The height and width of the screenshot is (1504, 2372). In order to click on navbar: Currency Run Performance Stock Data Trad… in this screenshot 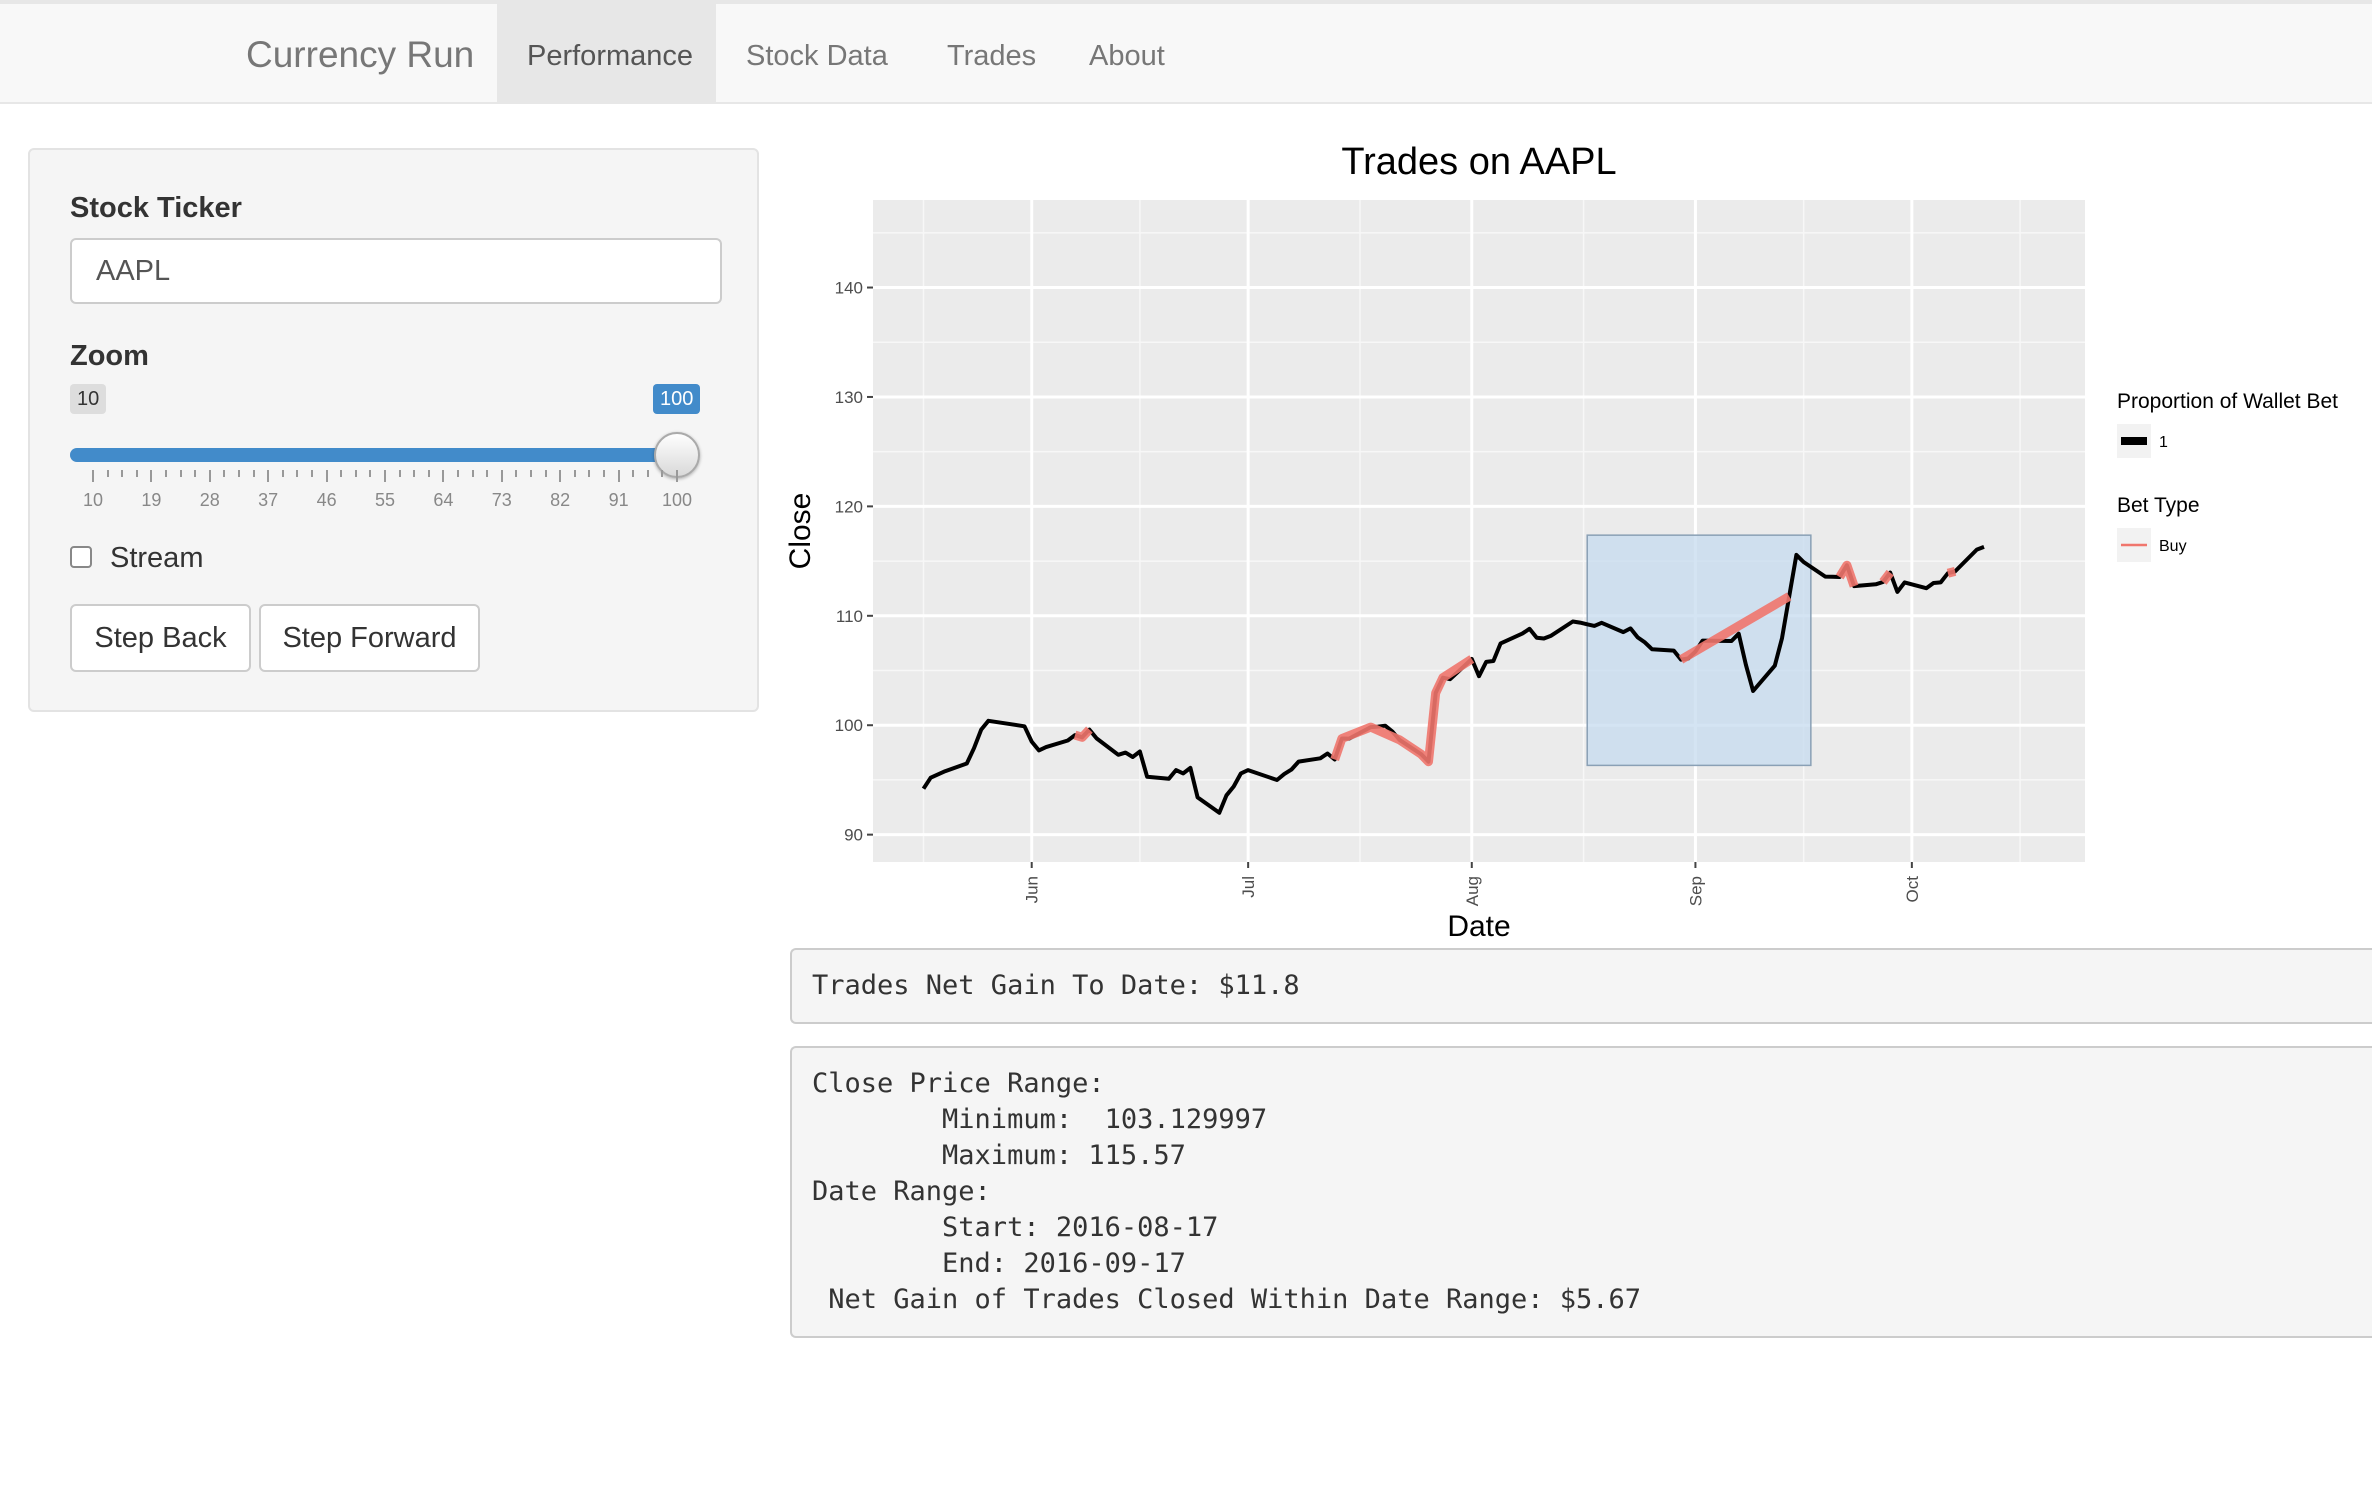, I will do `click(1186, 52)`.